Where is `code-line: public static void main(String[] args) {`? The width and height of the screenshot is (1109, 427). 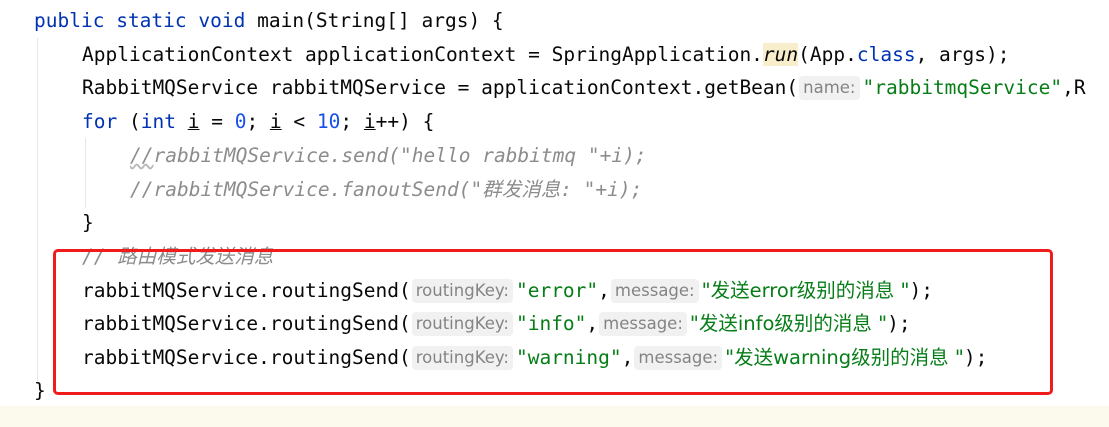 code-line: public static void main(String[] args) { is located at coordinates (269, 20).